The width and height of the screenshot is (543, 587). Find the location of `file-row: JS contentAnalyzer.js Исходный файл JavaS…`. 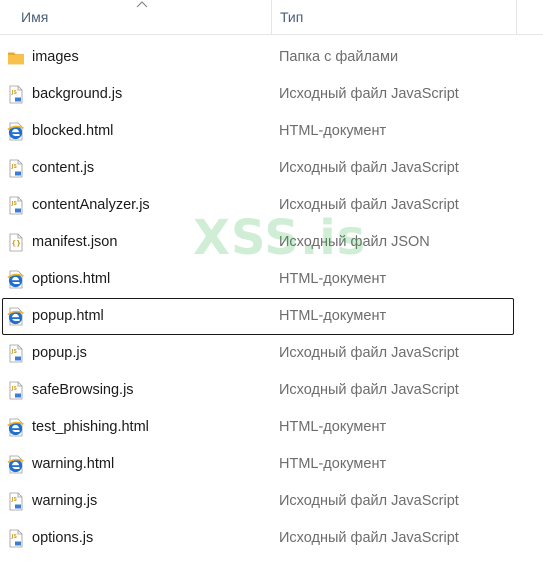

file-row: JS contentAnalyzer.js Исходный файл JavaS… is located at coordinates (258, 205).